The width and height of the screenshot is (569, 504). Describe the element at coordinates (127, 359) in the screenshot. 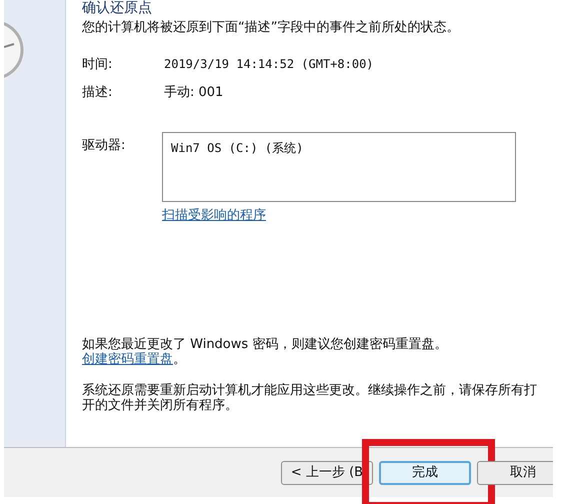

I see `create-disk-link: 创建密码重置盘` at that location.